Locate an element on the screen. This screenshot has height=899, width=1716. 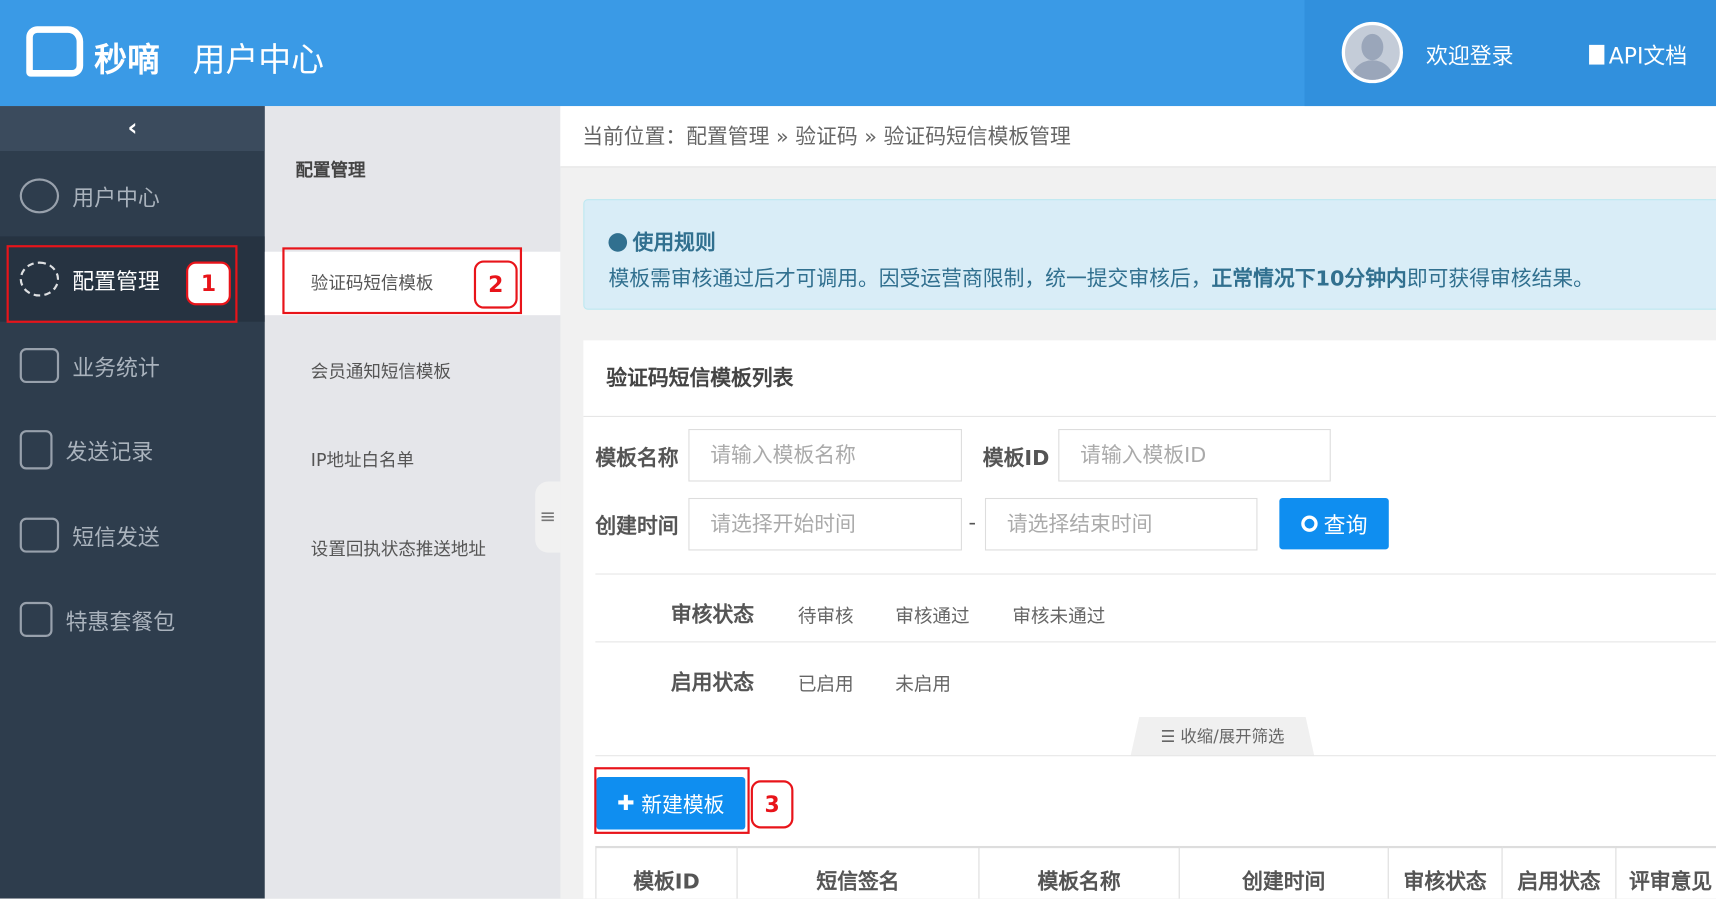
end-time-input: 请选择结束时间 is located at coordinates (1121, 524).